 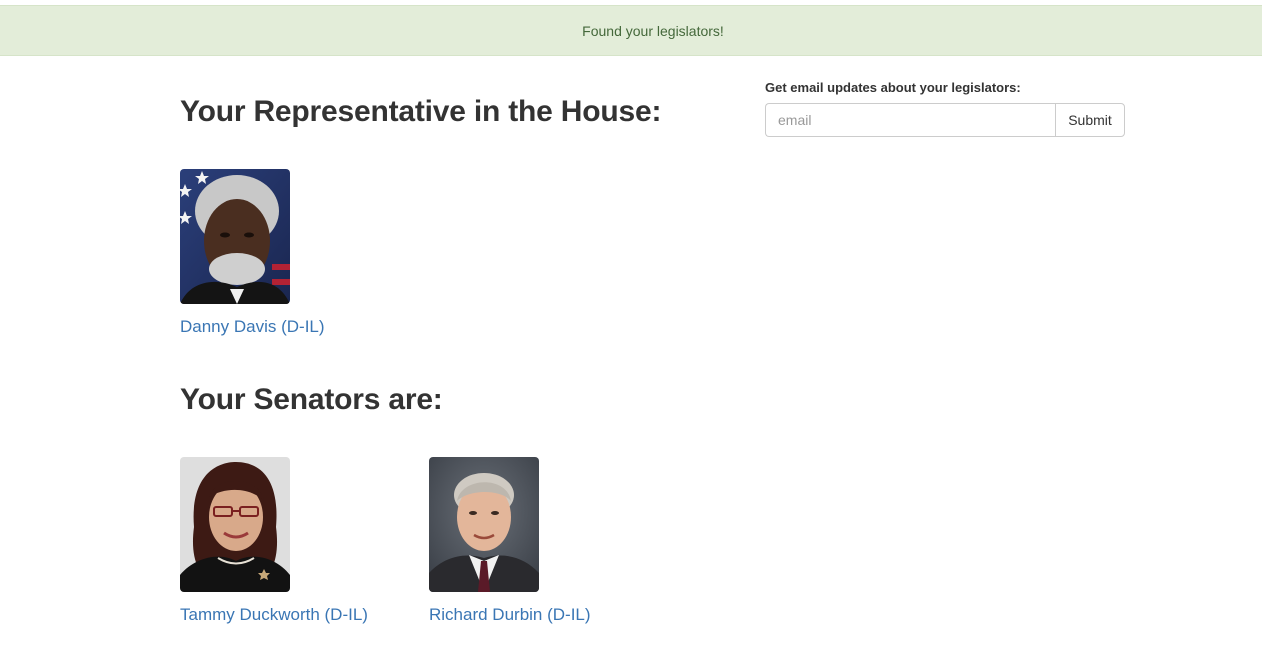 I want to click on email-signup-input-group: Submit, so click(x=945, y=120).